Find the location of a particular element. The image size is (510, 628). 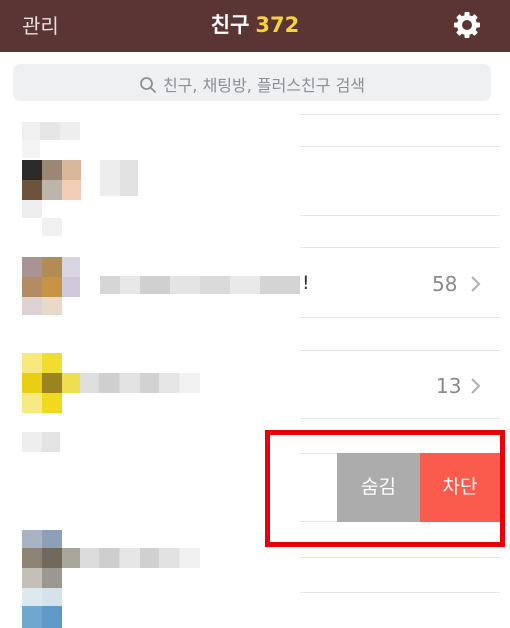

search-icon is located at coordinates (148, 85).